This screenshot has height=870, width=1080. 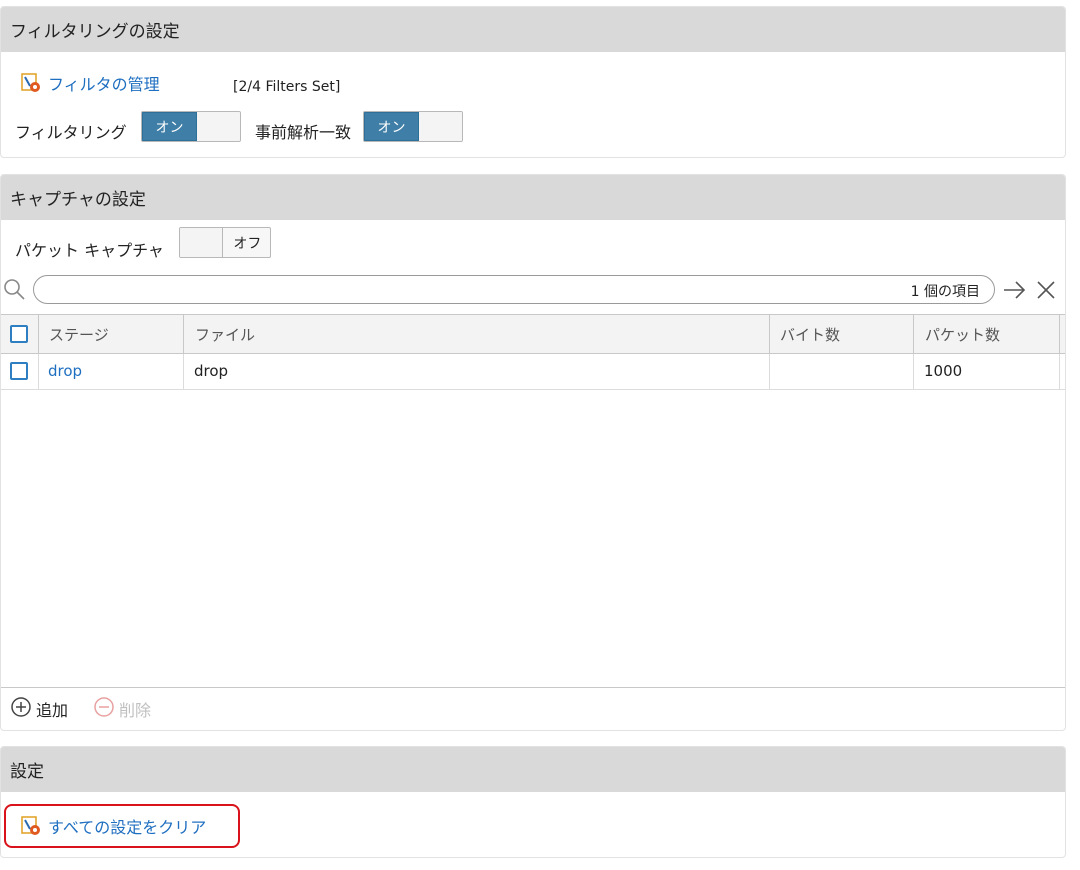 What do you see at coordinates (104, 709) in the screenshot?
I see `minus-circle-icon` at bounding box center [104, 709].